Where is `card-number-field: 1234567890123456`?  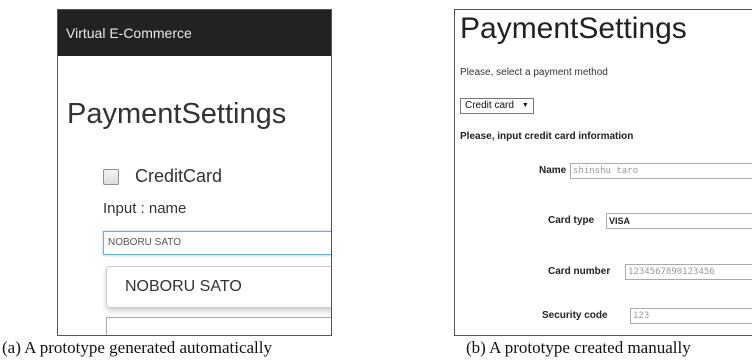
card-number-field: 1234567890123456 is located at coordinates (688, 272).